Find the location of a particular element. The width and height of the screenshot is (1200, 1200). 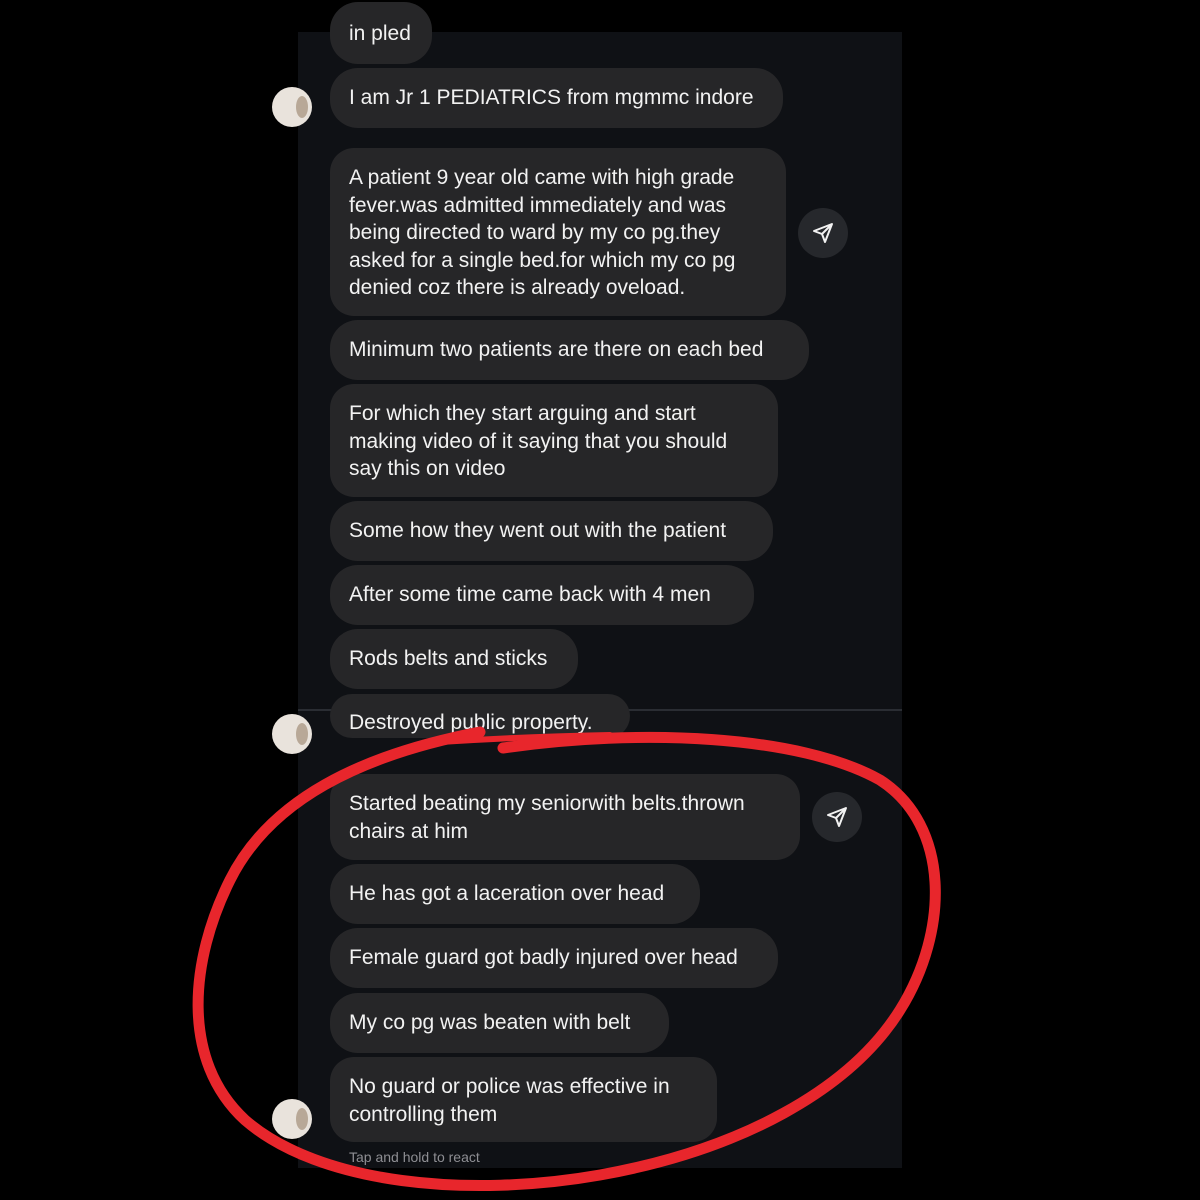

message-bubble: Some how they went out with the patient is located at coordinates (551, 531).